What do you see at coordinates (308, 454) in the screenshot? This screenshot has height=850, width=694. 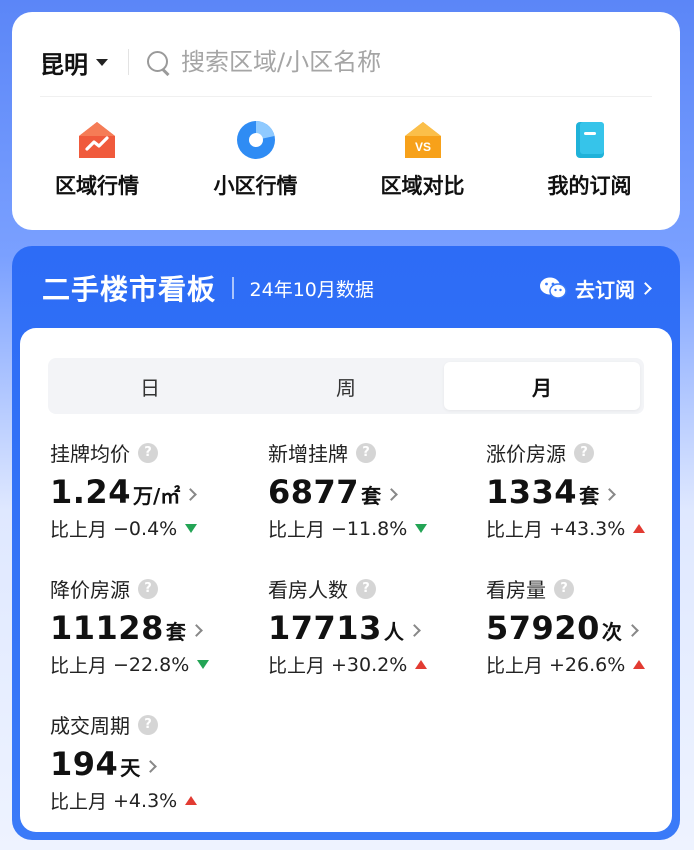 I see `stat-label: 新增挂牌` at bounding box center [308, 454].